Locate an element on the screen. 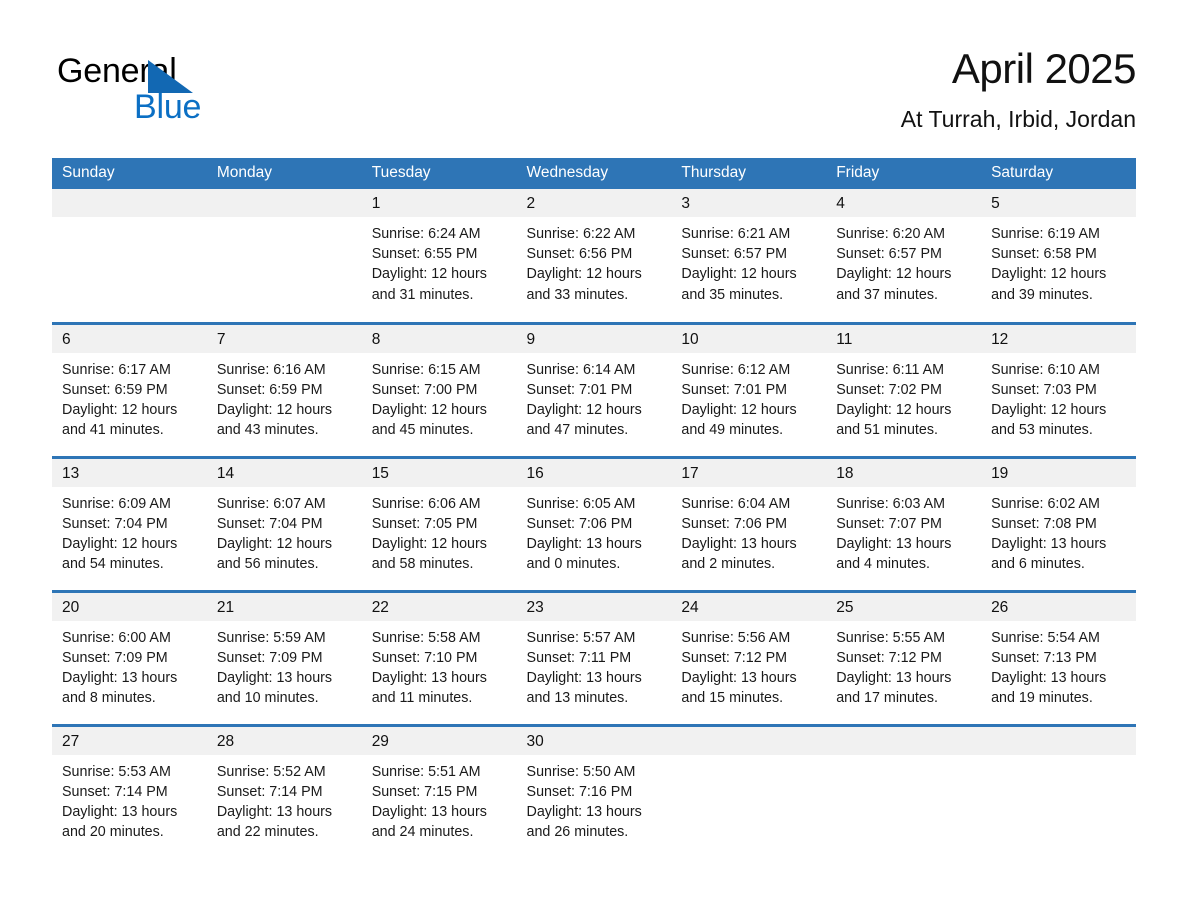 This screenshot has width=1188, height=918. sunset-text: Sunset: 6:57 PM is located at coordinates (734, 254).